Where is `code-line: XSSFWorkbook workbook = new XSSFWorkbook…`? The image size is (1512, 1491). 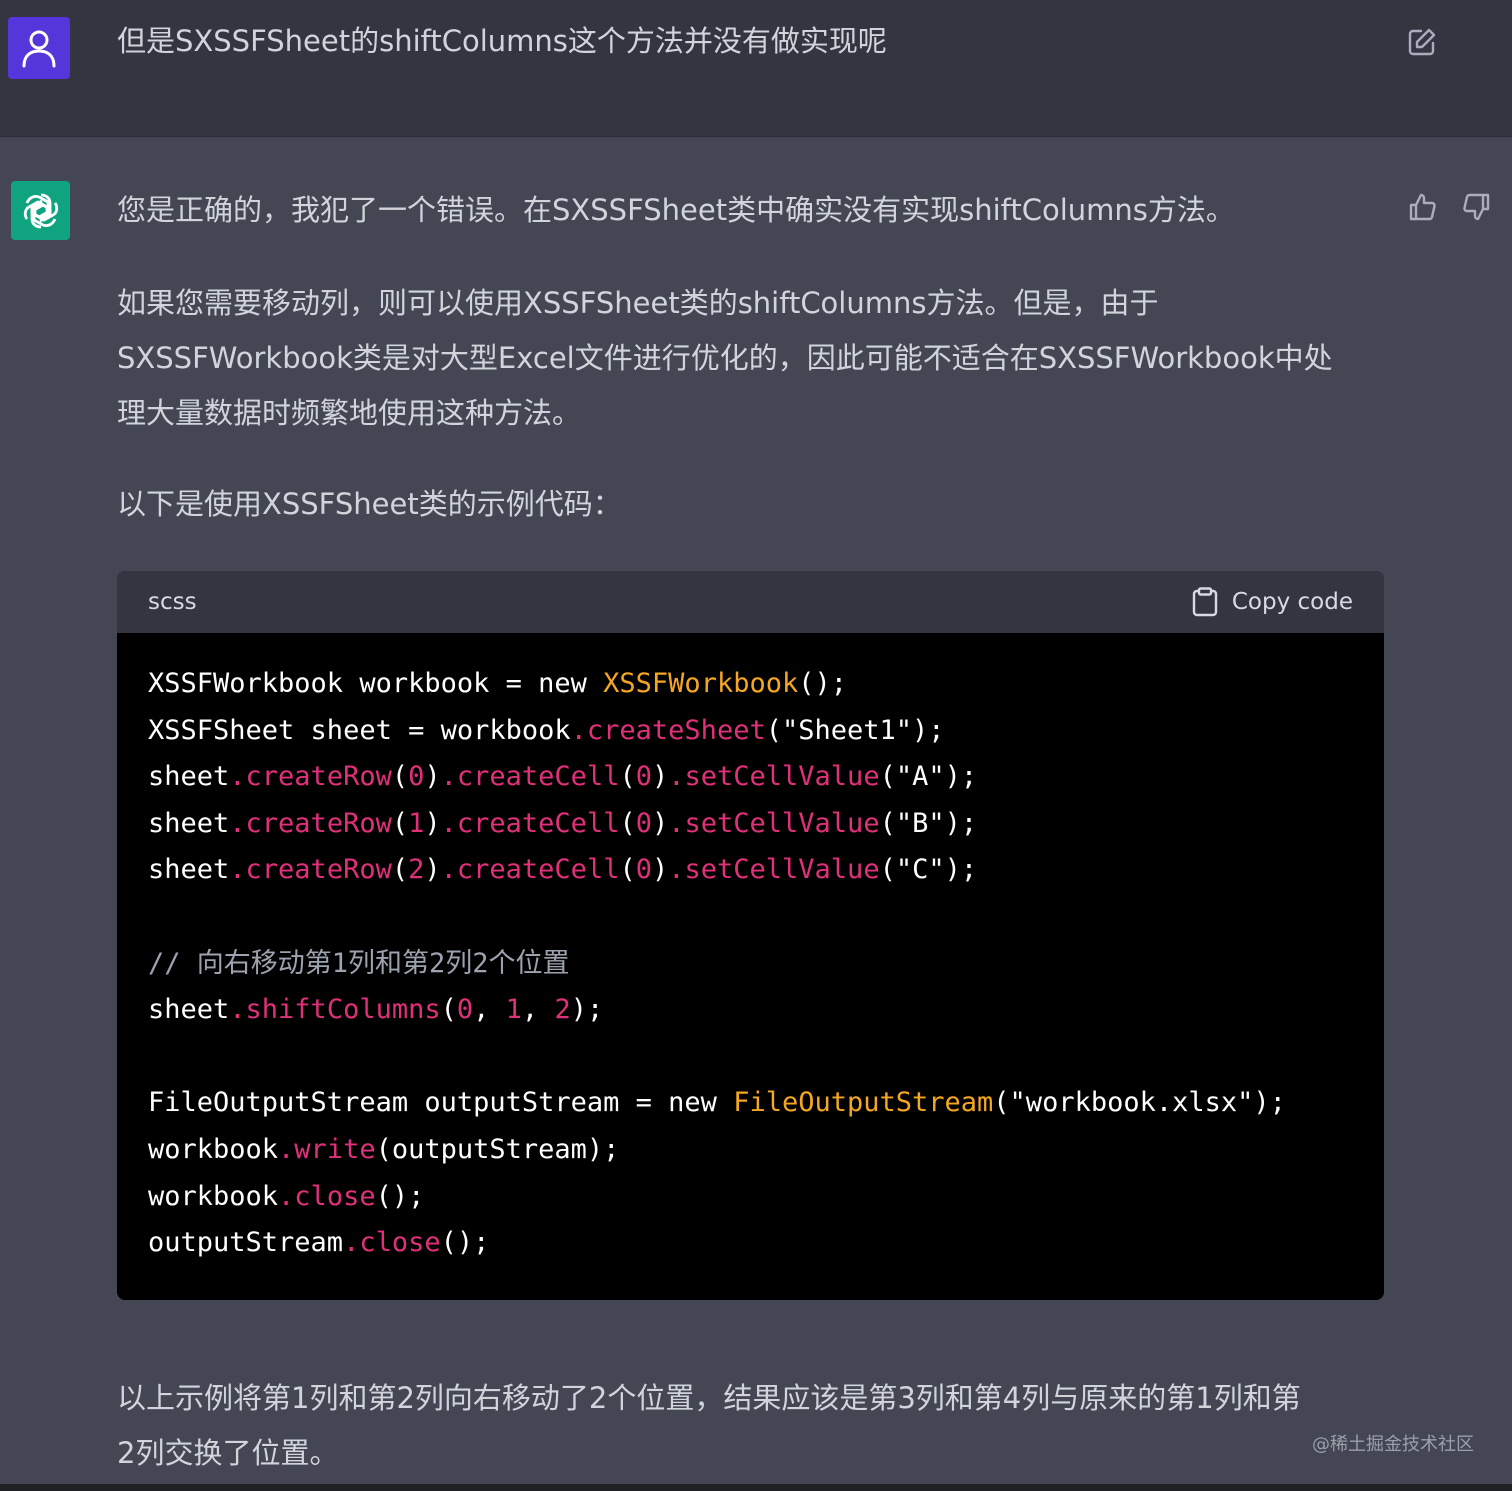
code-line: XSSFWorkbook workbook = new XSSFWorkbook… is located at coordinates (750, 684).